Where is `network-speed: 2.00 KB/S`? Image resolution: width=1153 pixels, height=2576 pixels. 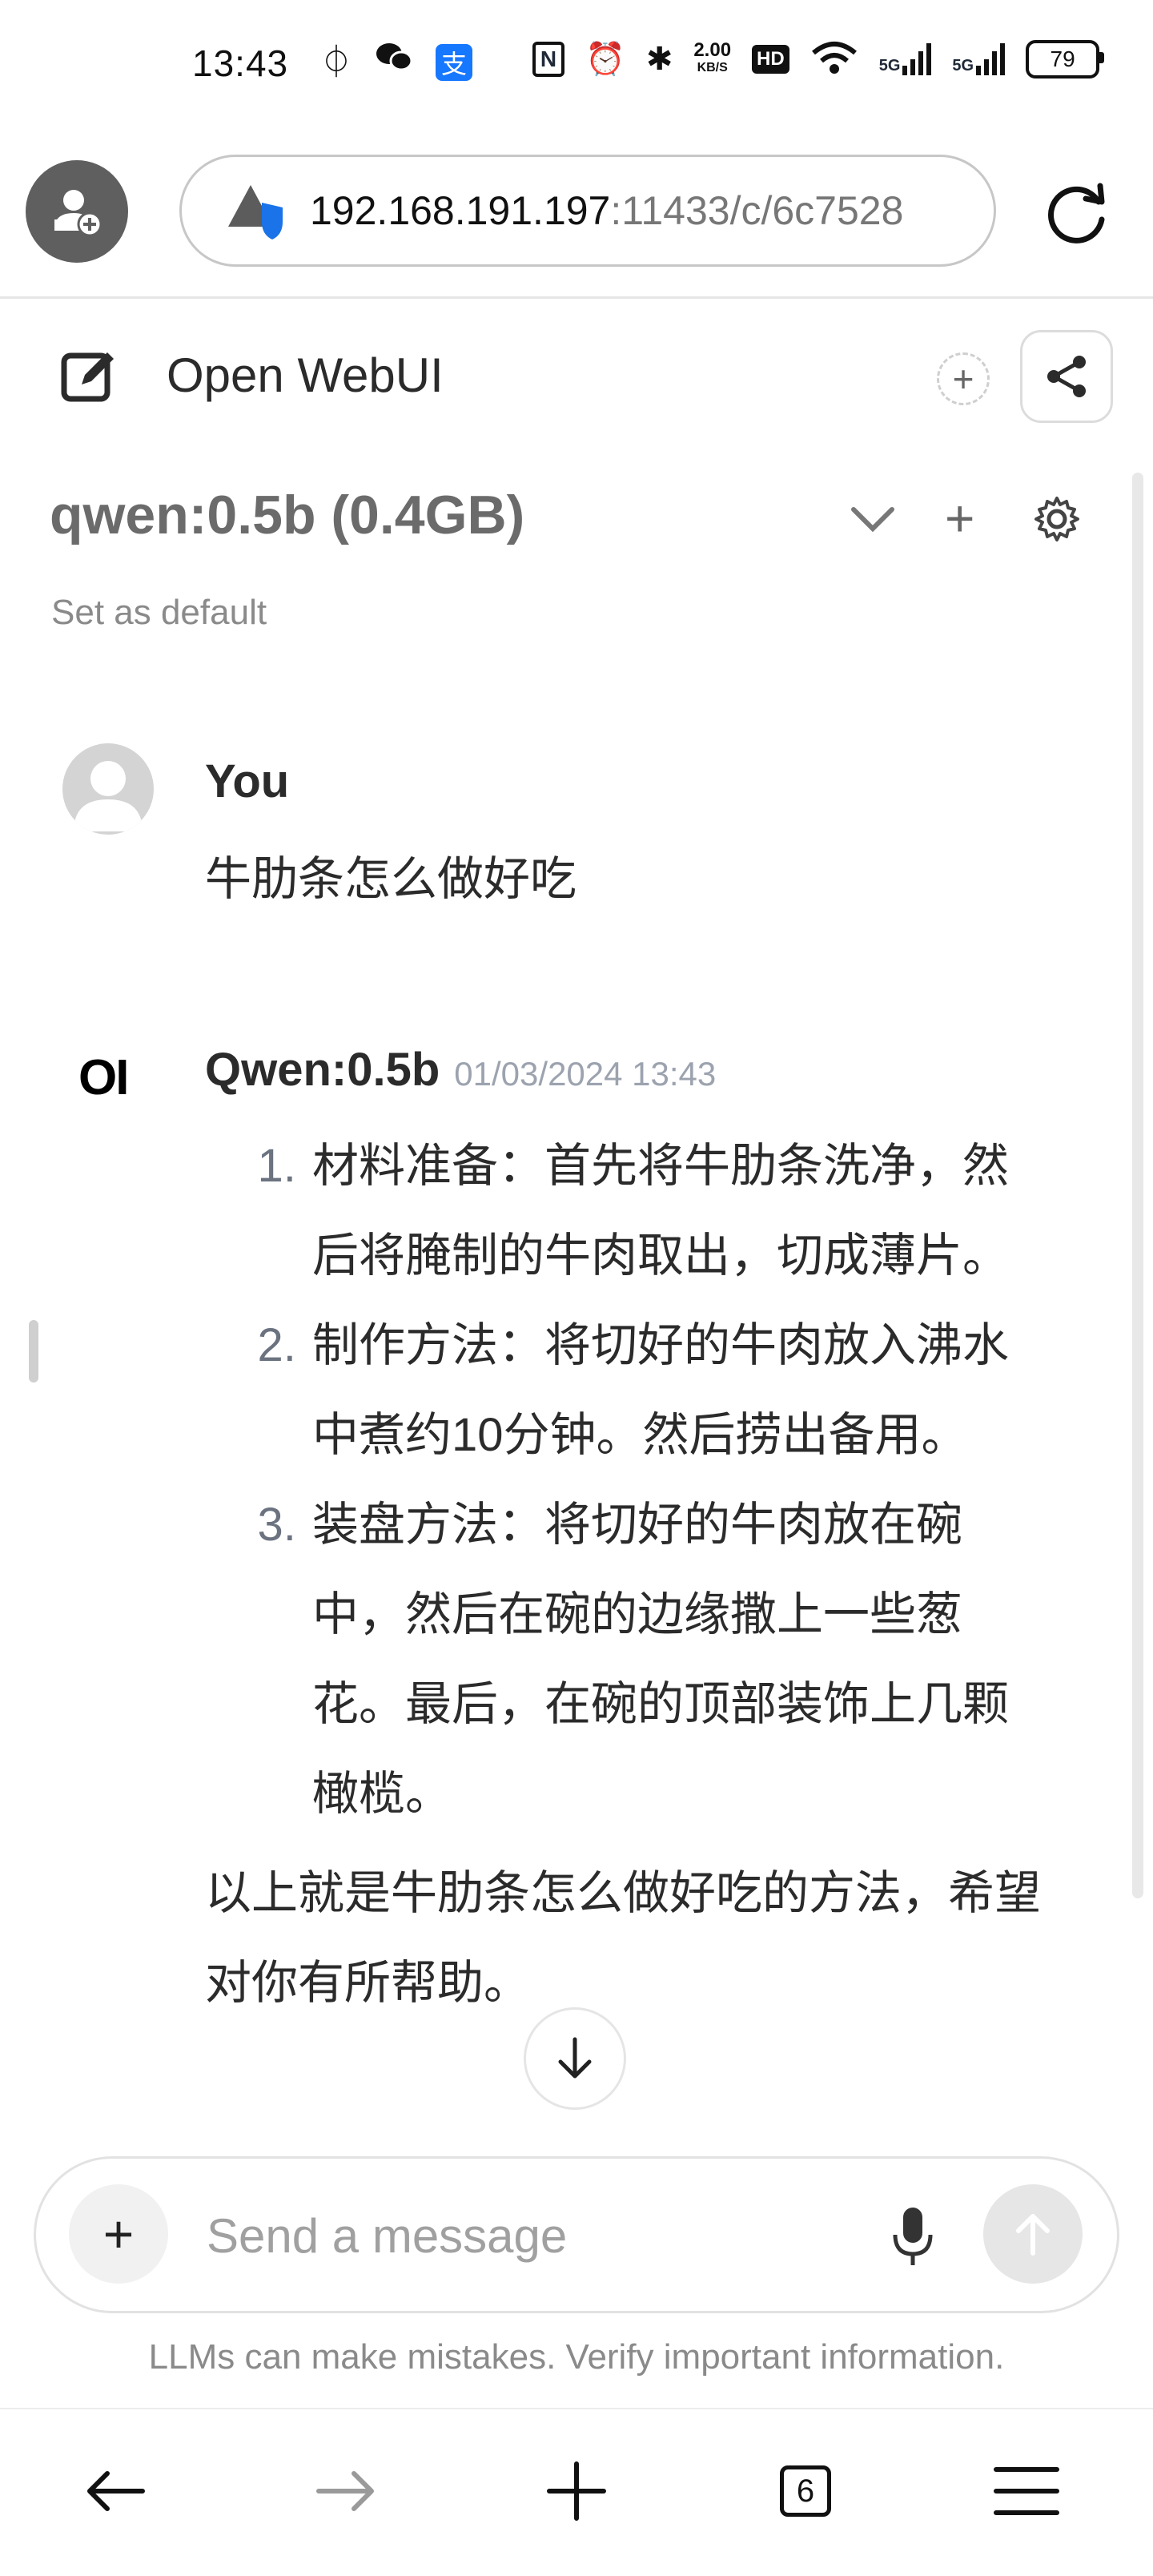 network-speed: 2.00 KB/S is located at coordinates (713, 57).